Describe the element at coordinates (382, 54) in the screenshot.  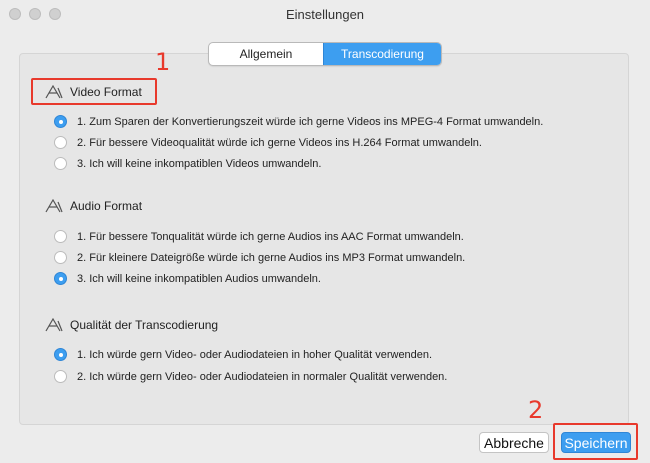
I see `tab-transcodierung: Transcodierung` at that location.